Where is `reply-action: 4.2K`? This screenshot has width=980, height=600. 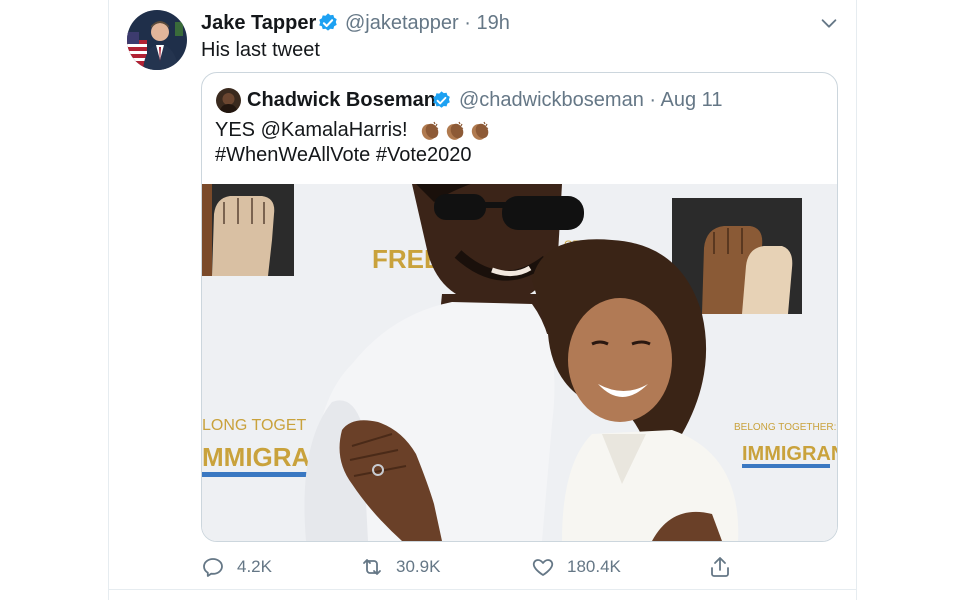 reply-action: 4.2K is located at coordinates (236, 567).